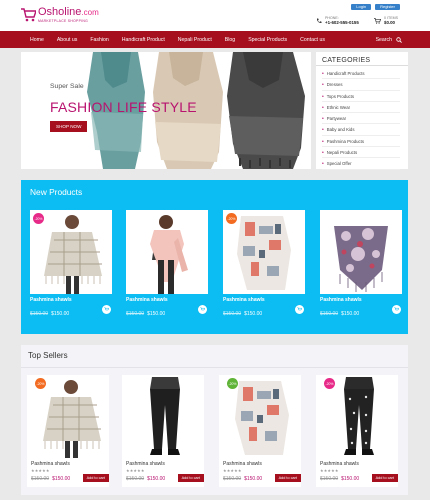 The image size is (430, 500). What do you see at coordinates (63, 21) in the screenshot?
I see `logo-tagline: Marketplace Shopping` at bounding box center [63, 21].